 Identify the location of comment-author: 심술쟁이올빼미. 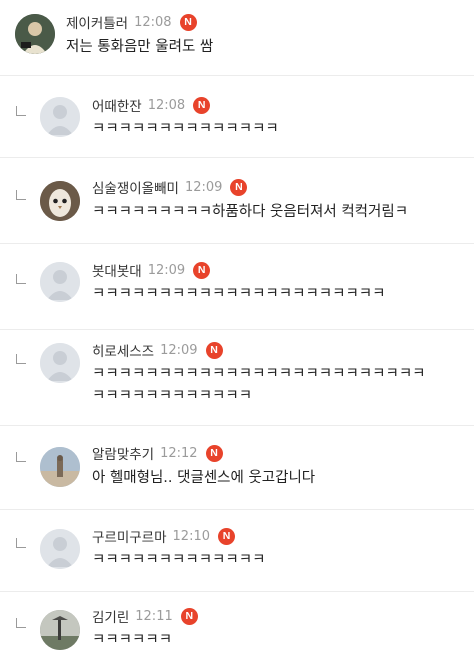
(135, 187).